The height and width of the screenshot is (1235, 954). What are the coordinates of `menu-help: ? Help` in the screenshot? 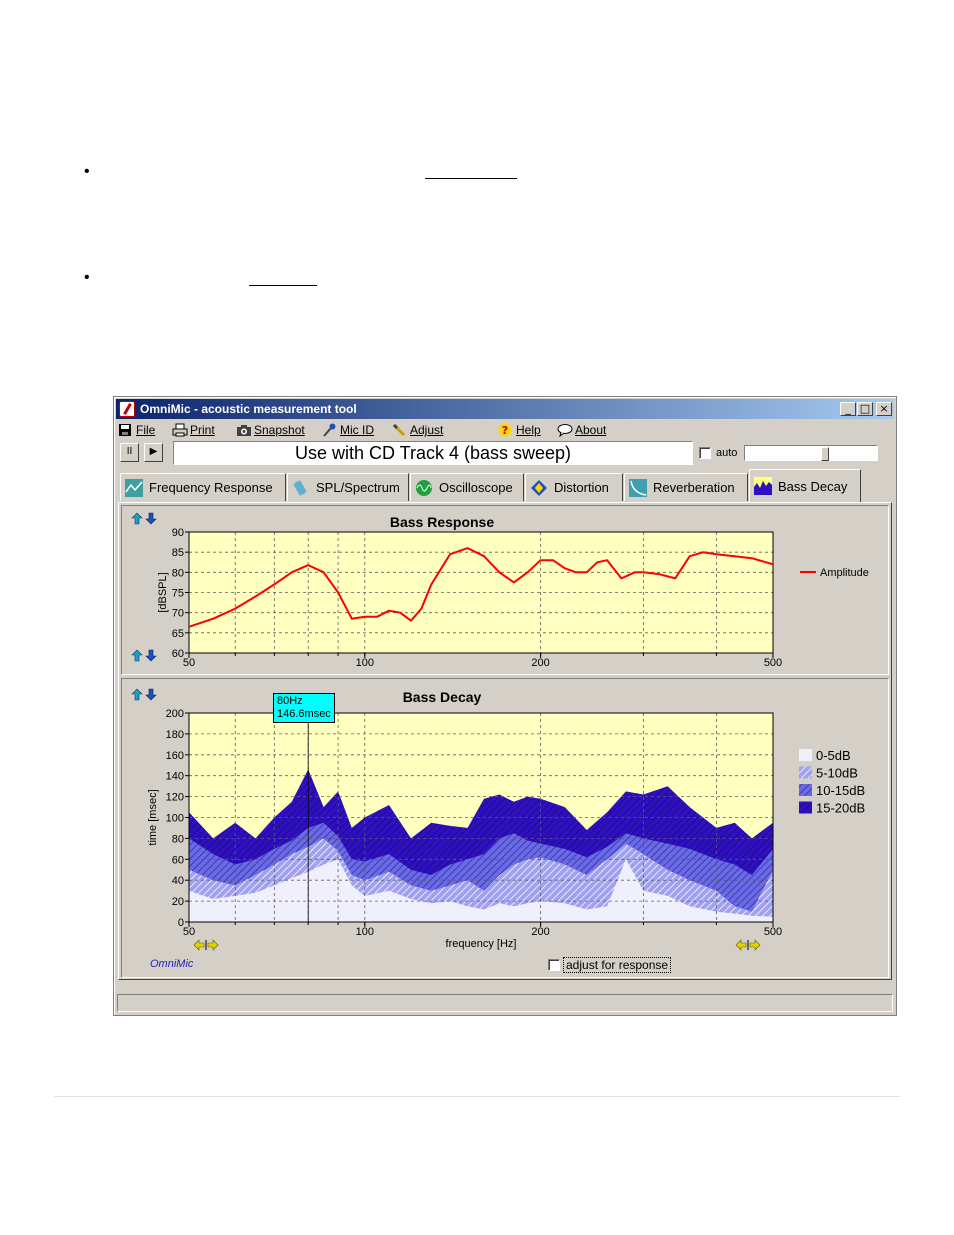 It's located at (519, 430).